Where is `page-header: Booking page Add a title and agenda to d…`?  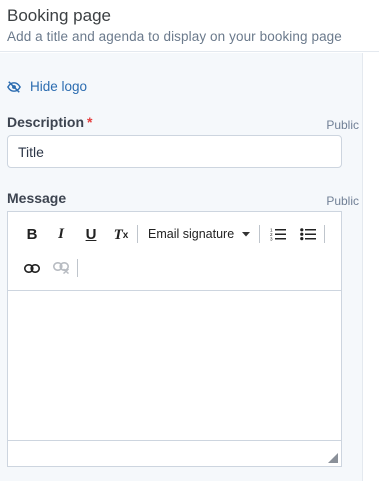 page-header: Booking page Add a title and agenda to d… is located at coordinates (189, 26).